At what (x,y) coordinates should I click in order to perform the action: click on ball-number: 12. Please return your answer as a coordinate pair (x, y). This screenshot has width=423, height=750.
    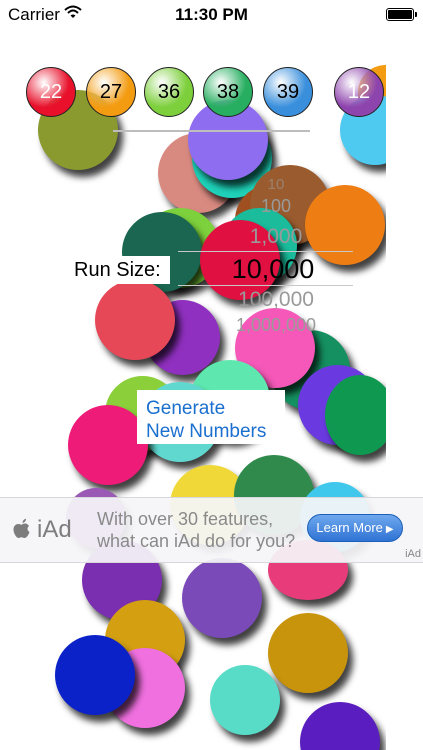
    Looking at the image, I should click on (359, 91).